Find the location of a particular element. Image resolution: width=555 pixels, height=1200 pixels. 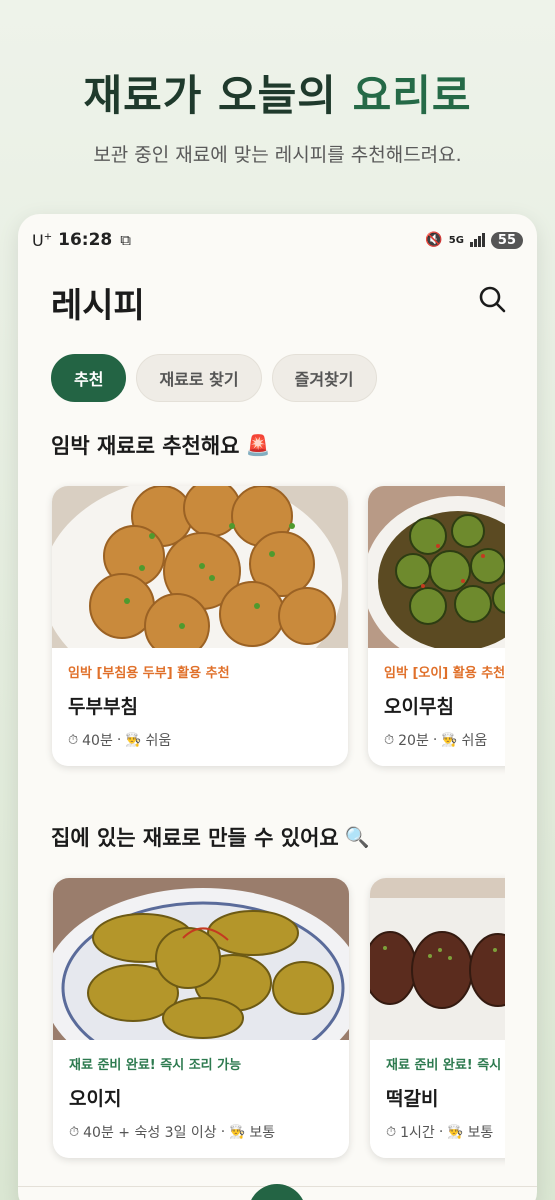

recipe-name: 두부부침 is located at coordinates (103, 707).